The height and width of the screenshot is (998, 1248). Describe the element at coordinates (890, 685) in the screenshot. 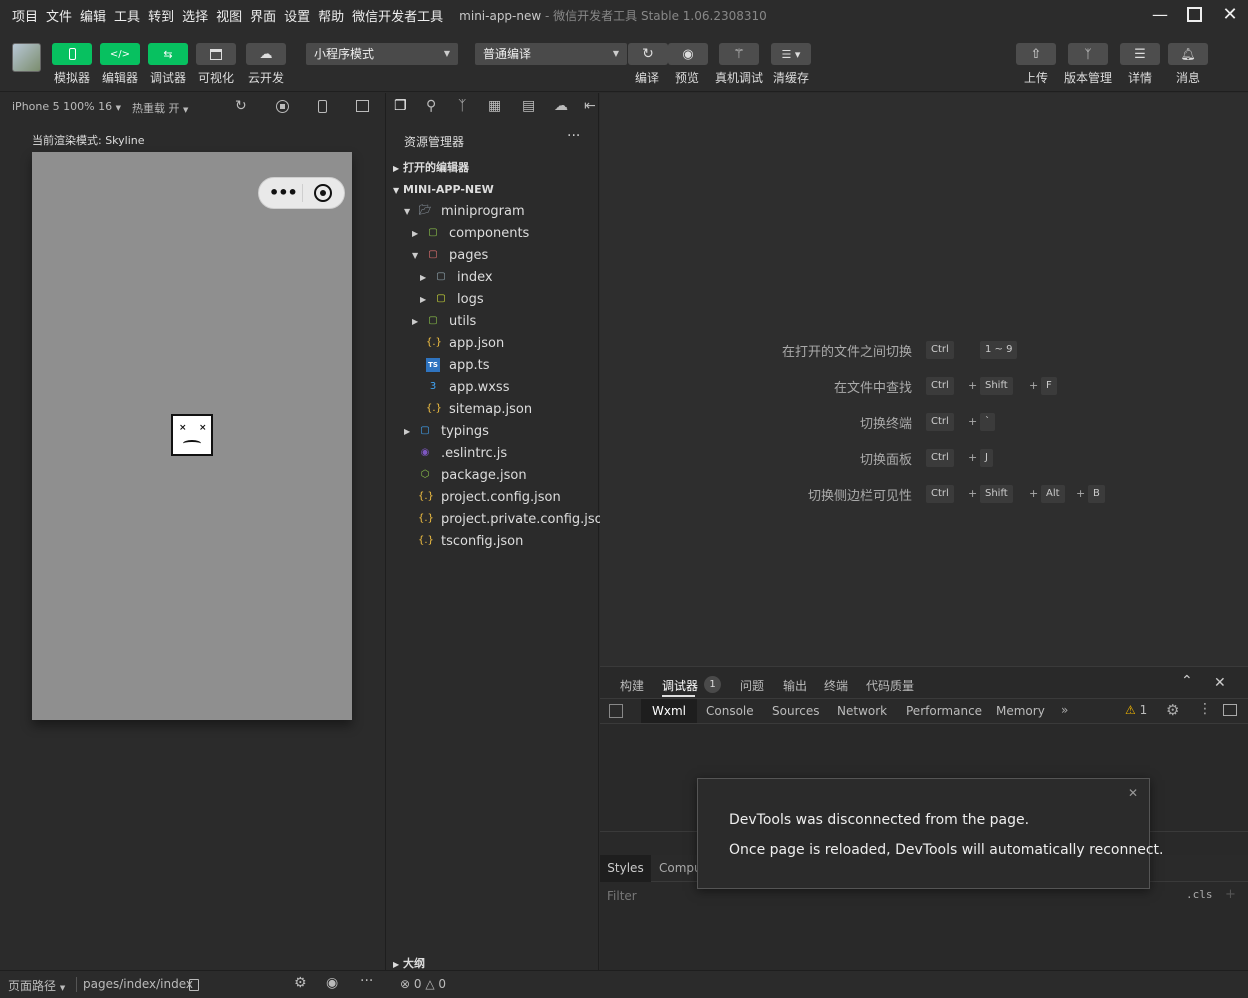

I see `panel-tab: 代码质量` at that location.